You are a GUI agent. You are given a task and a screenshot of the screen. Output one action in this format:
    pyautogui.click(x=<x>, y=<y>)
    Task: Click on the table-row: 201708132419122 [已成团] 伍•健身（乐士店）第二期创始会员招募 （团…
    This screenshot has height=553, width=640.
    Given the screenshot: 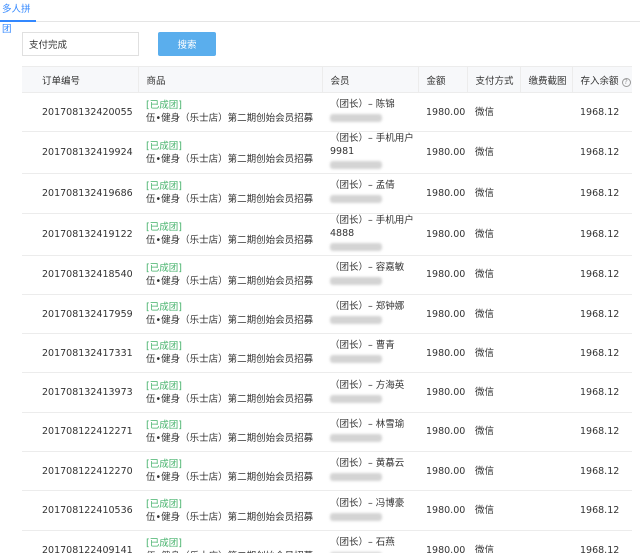 What is the action you would take?
    pyautogui.click(x=327, y=234)
    